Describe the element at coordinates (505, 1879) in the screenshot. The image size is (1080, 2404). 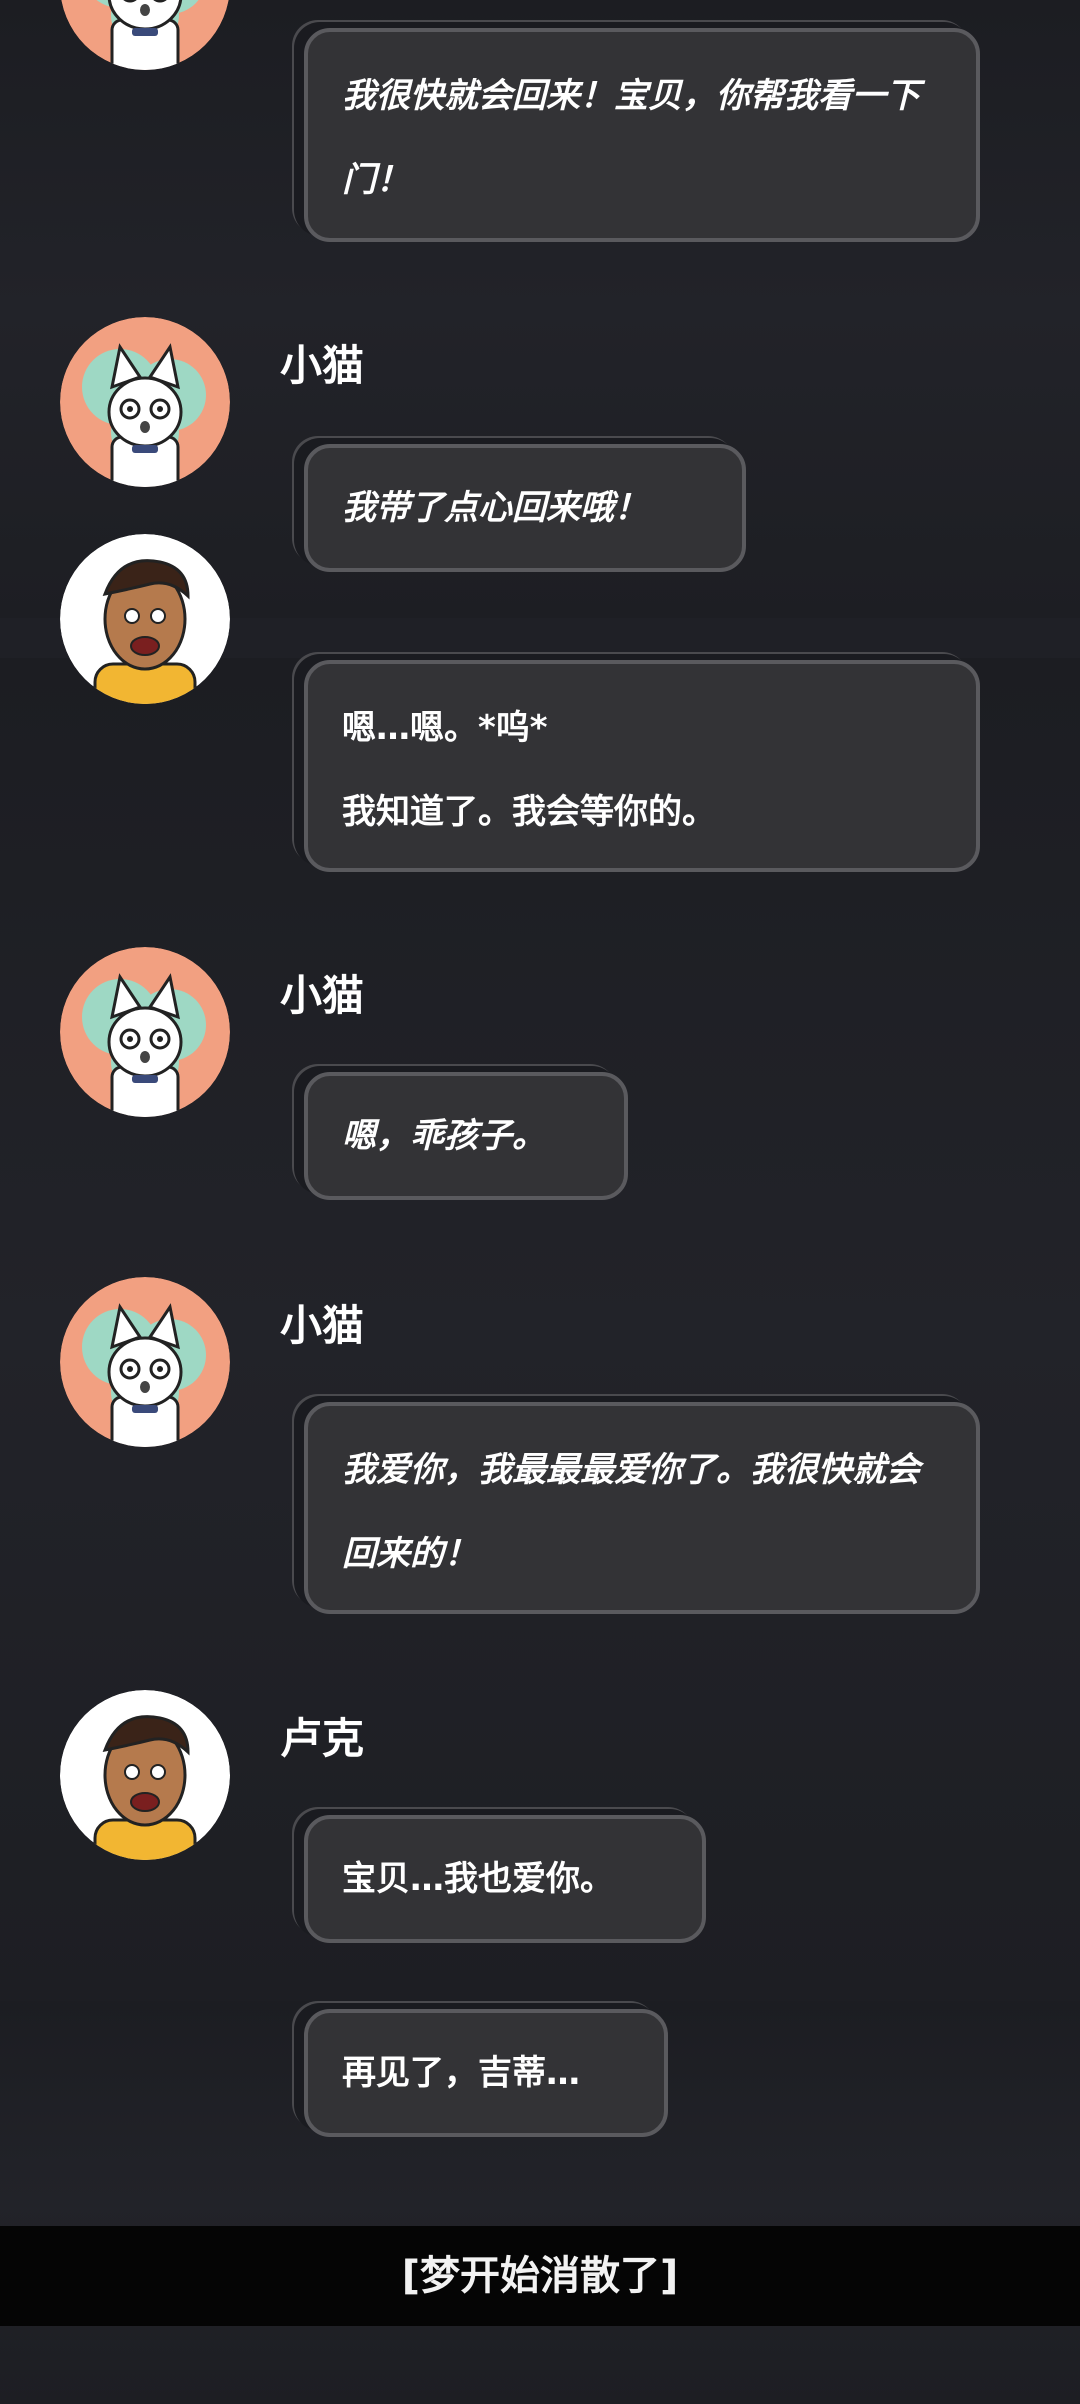
I see `message-bubble-6: 宝贝…我也爱你。` at that location.